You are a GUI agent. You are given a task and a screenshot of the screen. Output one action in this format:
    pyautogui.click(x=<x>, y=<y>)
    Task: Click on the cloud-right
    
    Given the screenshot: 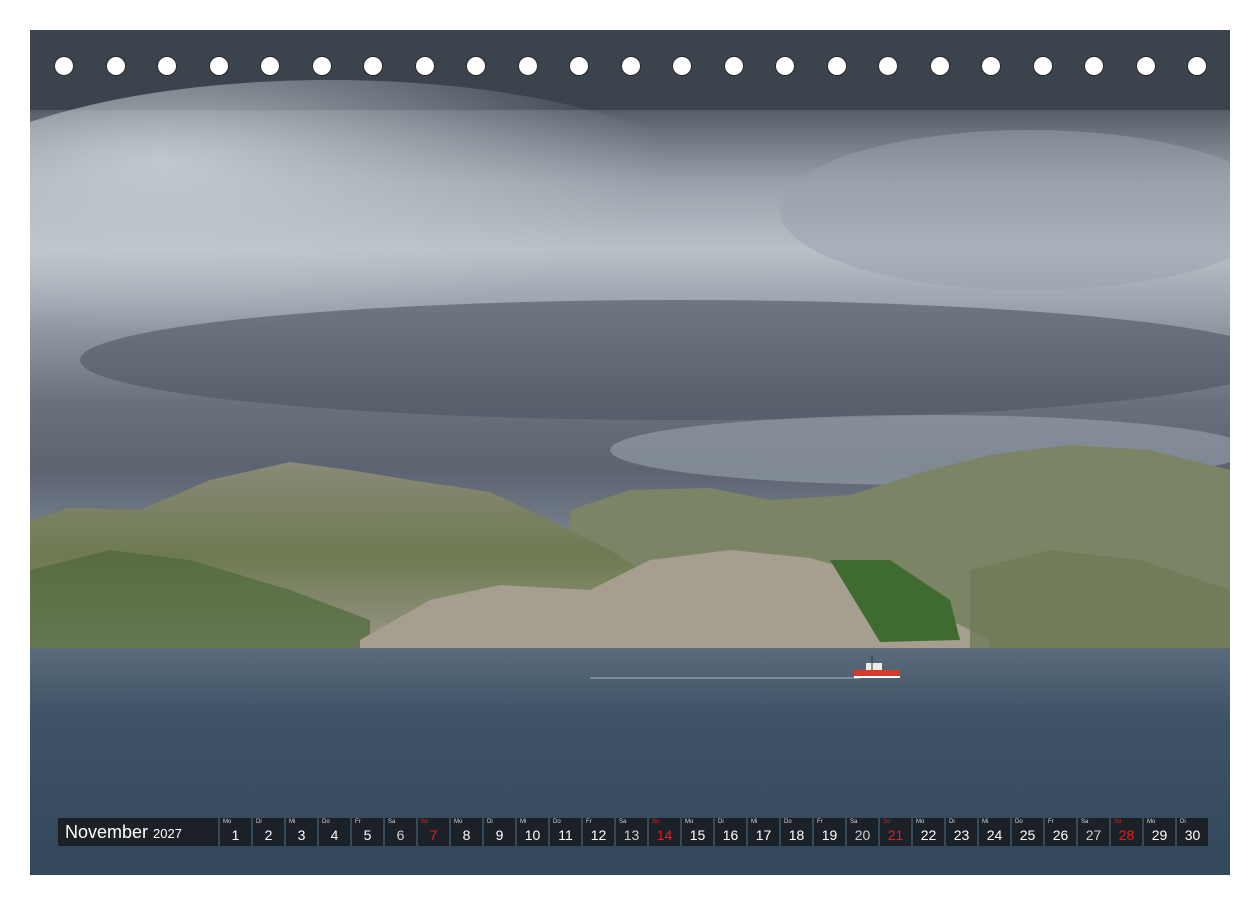 What is the action you would take?
    pyautogui.click(x=1005, y=210)
    